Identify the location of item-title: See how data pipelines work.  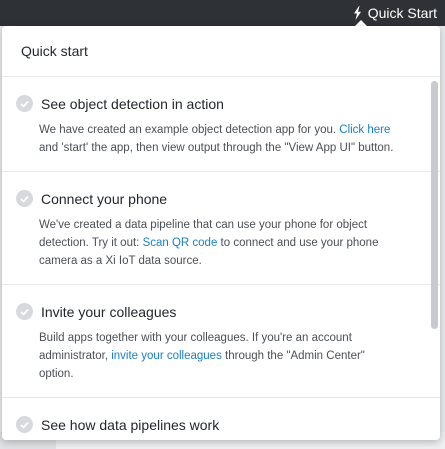
(130, 424).